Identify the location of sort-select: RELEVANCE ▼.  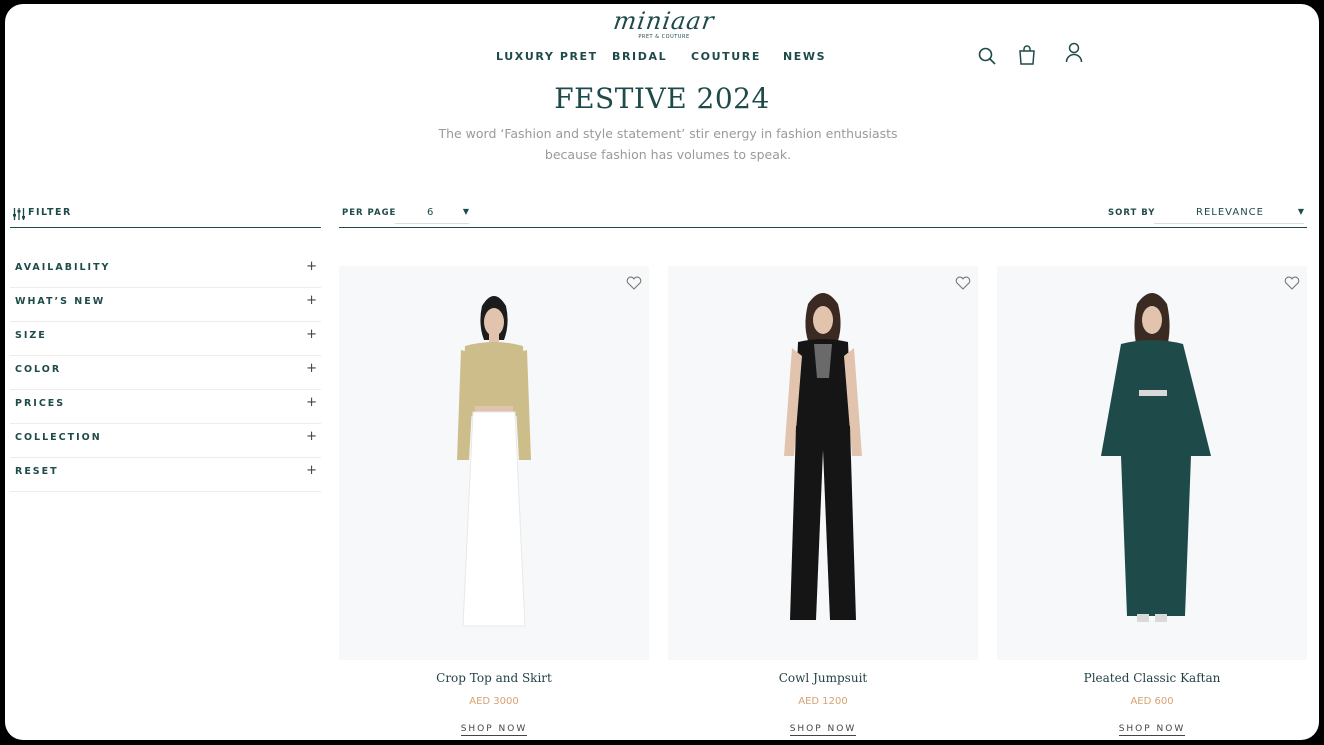
(1229, 214).